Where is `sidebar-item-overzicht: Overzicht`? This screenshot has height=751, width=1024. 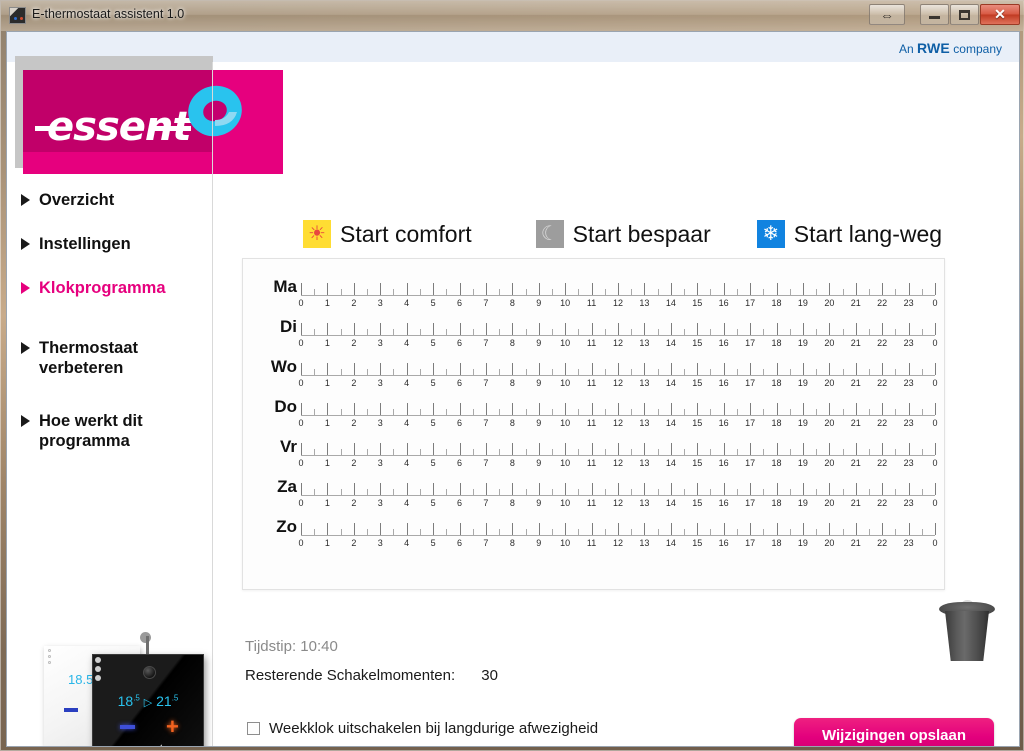 sidebar-item-overzicht: Overzicht is located at coordinates (116, 200).